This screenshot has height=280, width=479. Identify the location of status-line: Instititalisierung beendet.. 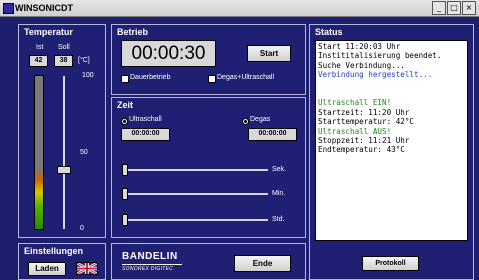
(380, 56).